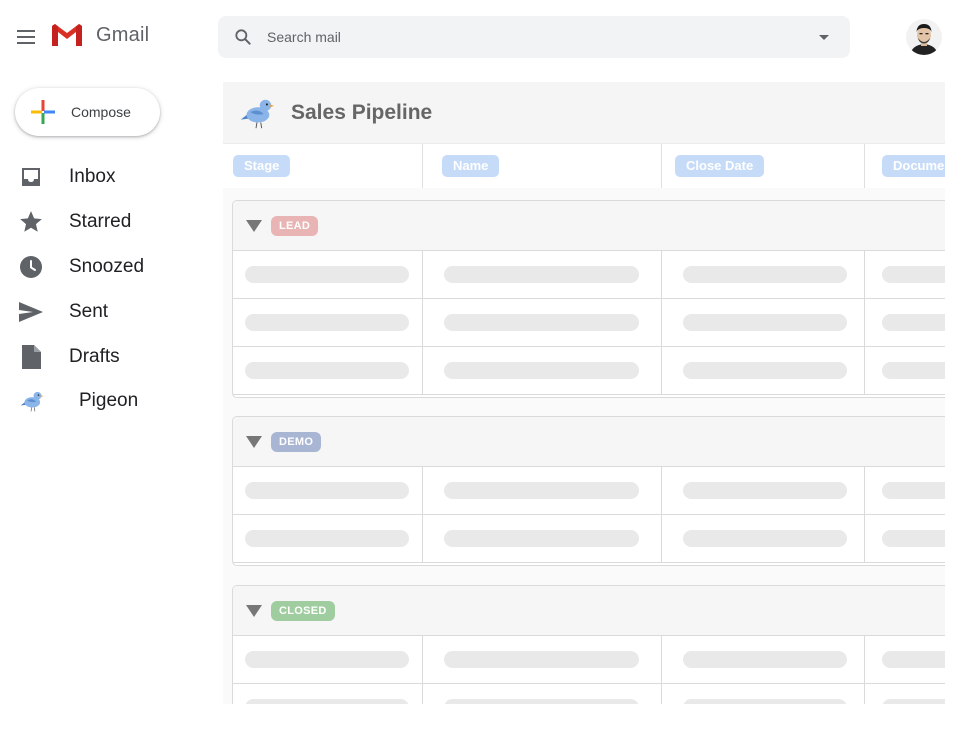 The height and width of the screenshot is (755, 975). I want to click on sidebar-item-sent: Sent, so click(105, 311).